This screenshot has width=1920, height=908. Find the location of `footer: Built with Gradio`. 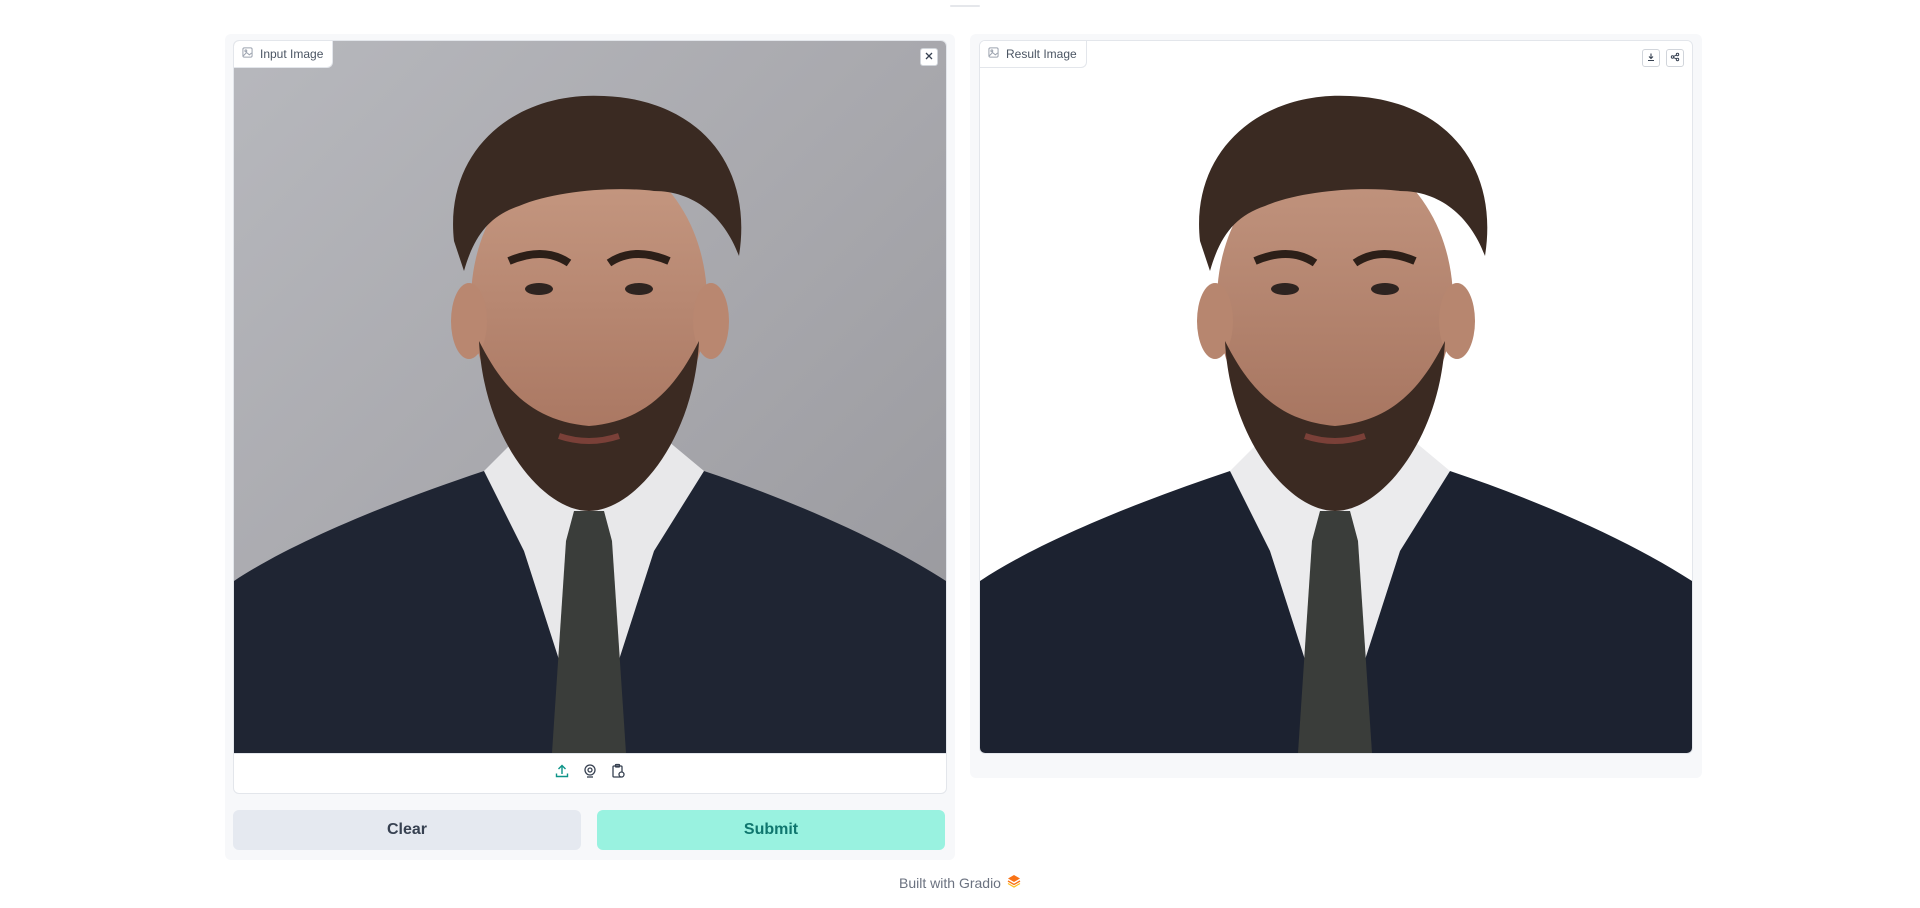

footer: Built with Gradio is located at coordinates (960, 882).